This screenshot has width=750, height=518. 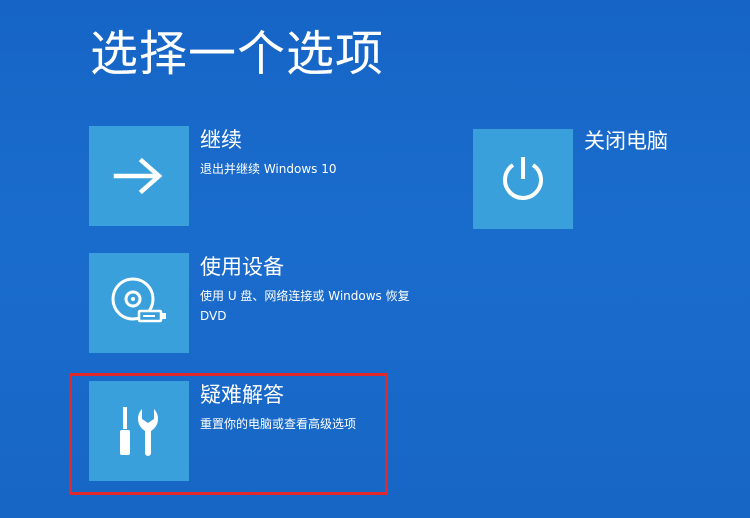 I want to click on tools-icon, so click(x=139, y=431).